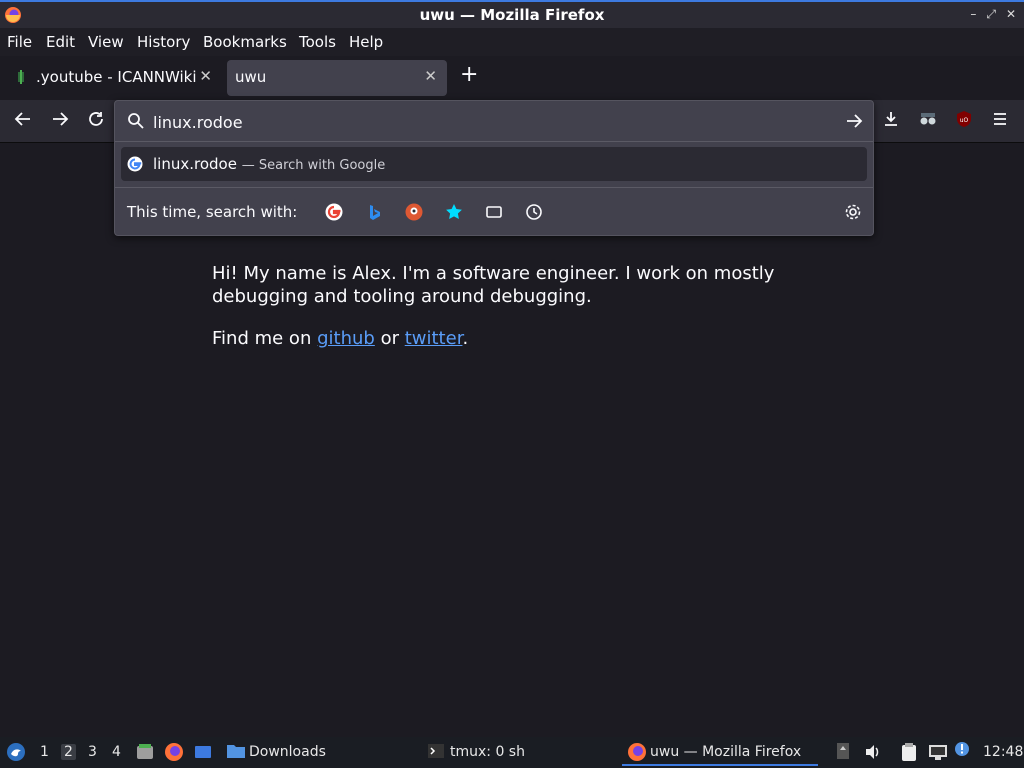 The width and height of the screenshot is (1024, 768). Describe the element at coordinates (68, 752) in the screenshot. I see `workspace-2: 2` at that location.